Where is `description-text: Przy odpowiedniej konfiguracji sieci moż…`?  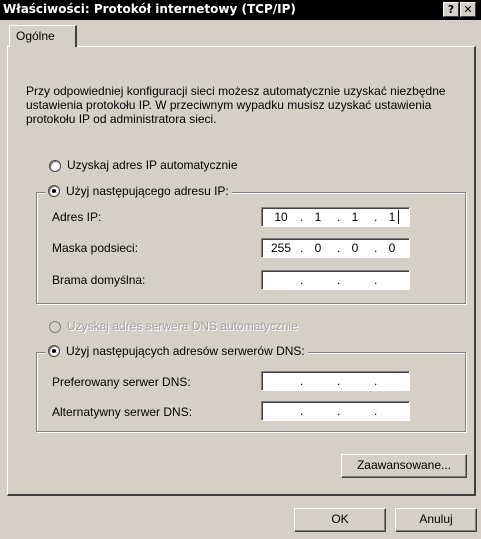 description-text: Przy odpowiedniej konfiguracji sieci moż… is located at coordinates (236, 105).